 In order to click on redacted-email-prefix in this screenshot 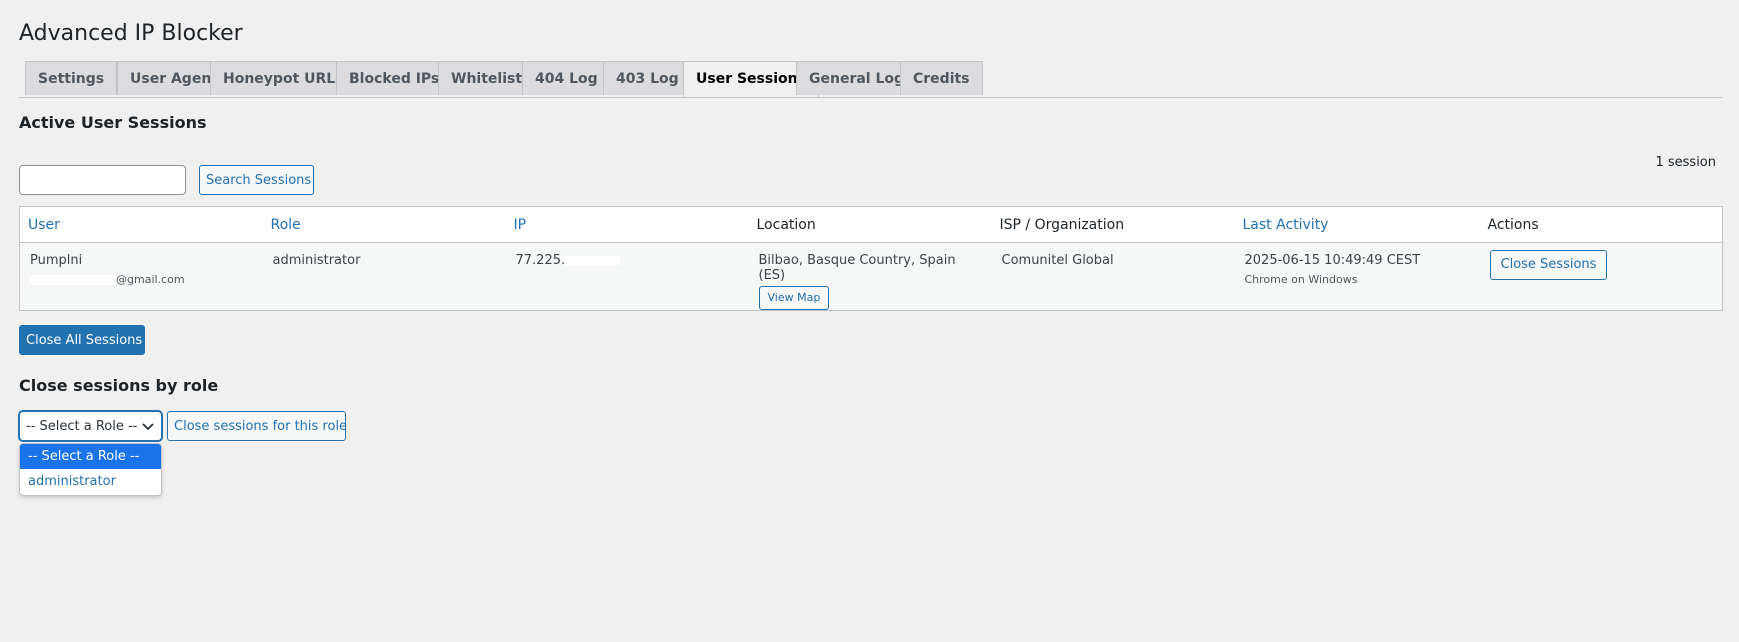, I will do `click(73, 280)`.